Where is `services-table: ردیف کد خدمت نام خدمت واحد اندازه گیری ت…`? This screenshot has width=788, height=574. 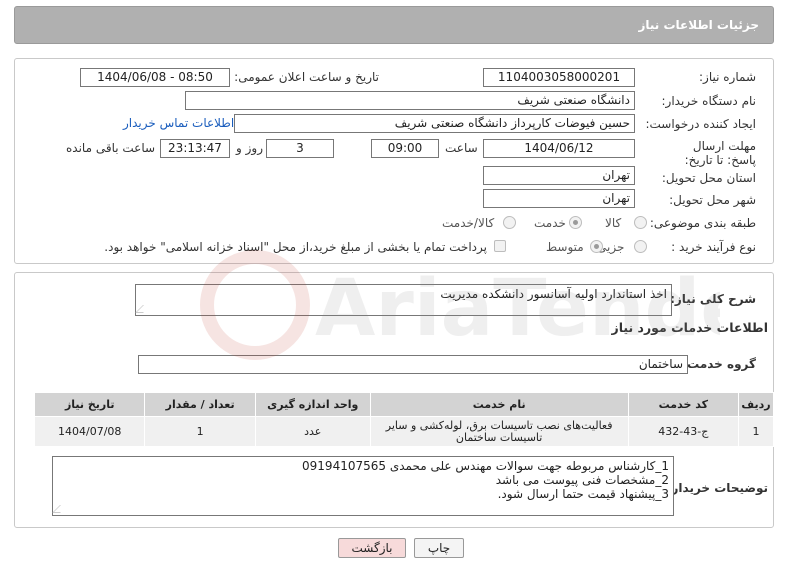 services-table: ردیف کد خدمت نام خدمت واحد اندازه گیری ت… is located at coordinates (403, 419).